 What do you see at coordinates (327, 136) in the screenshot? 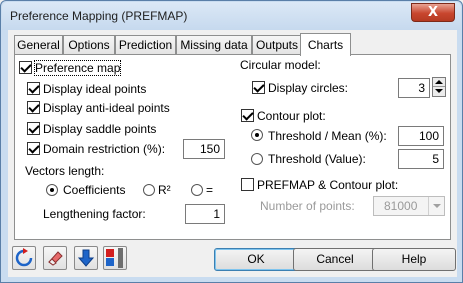
I see `threshold-mean-label: Threshold / Mean (%):` at bounding box center [327, 136].